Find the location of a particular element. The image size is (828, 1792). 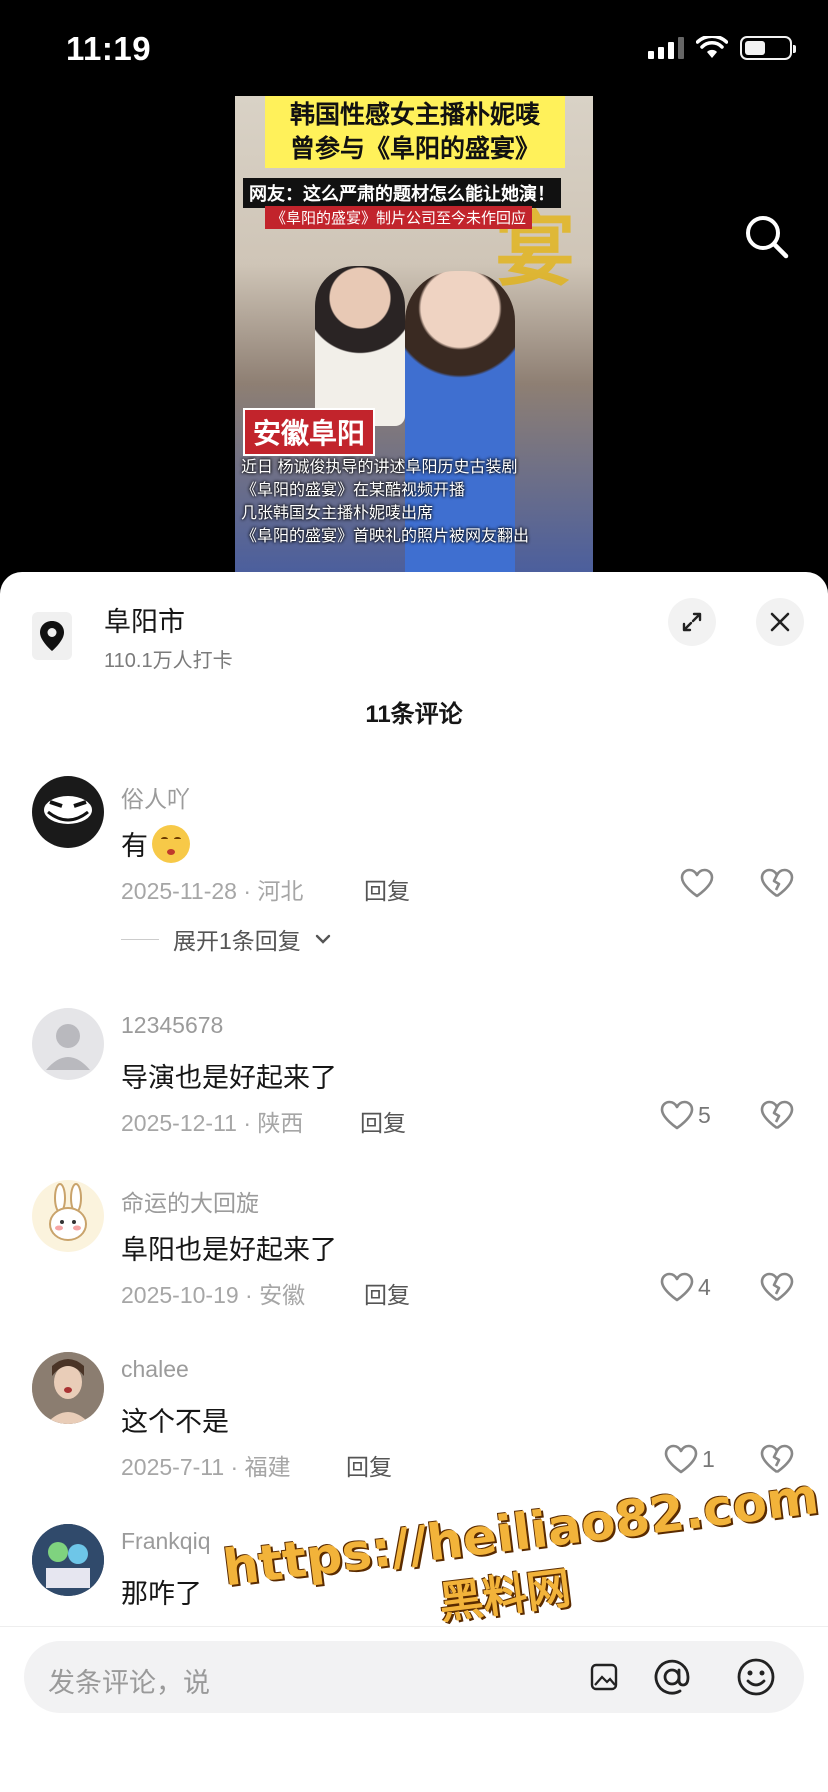

comment-text: 阜阳也是好起来了 is located at coordinates (229, 1250).